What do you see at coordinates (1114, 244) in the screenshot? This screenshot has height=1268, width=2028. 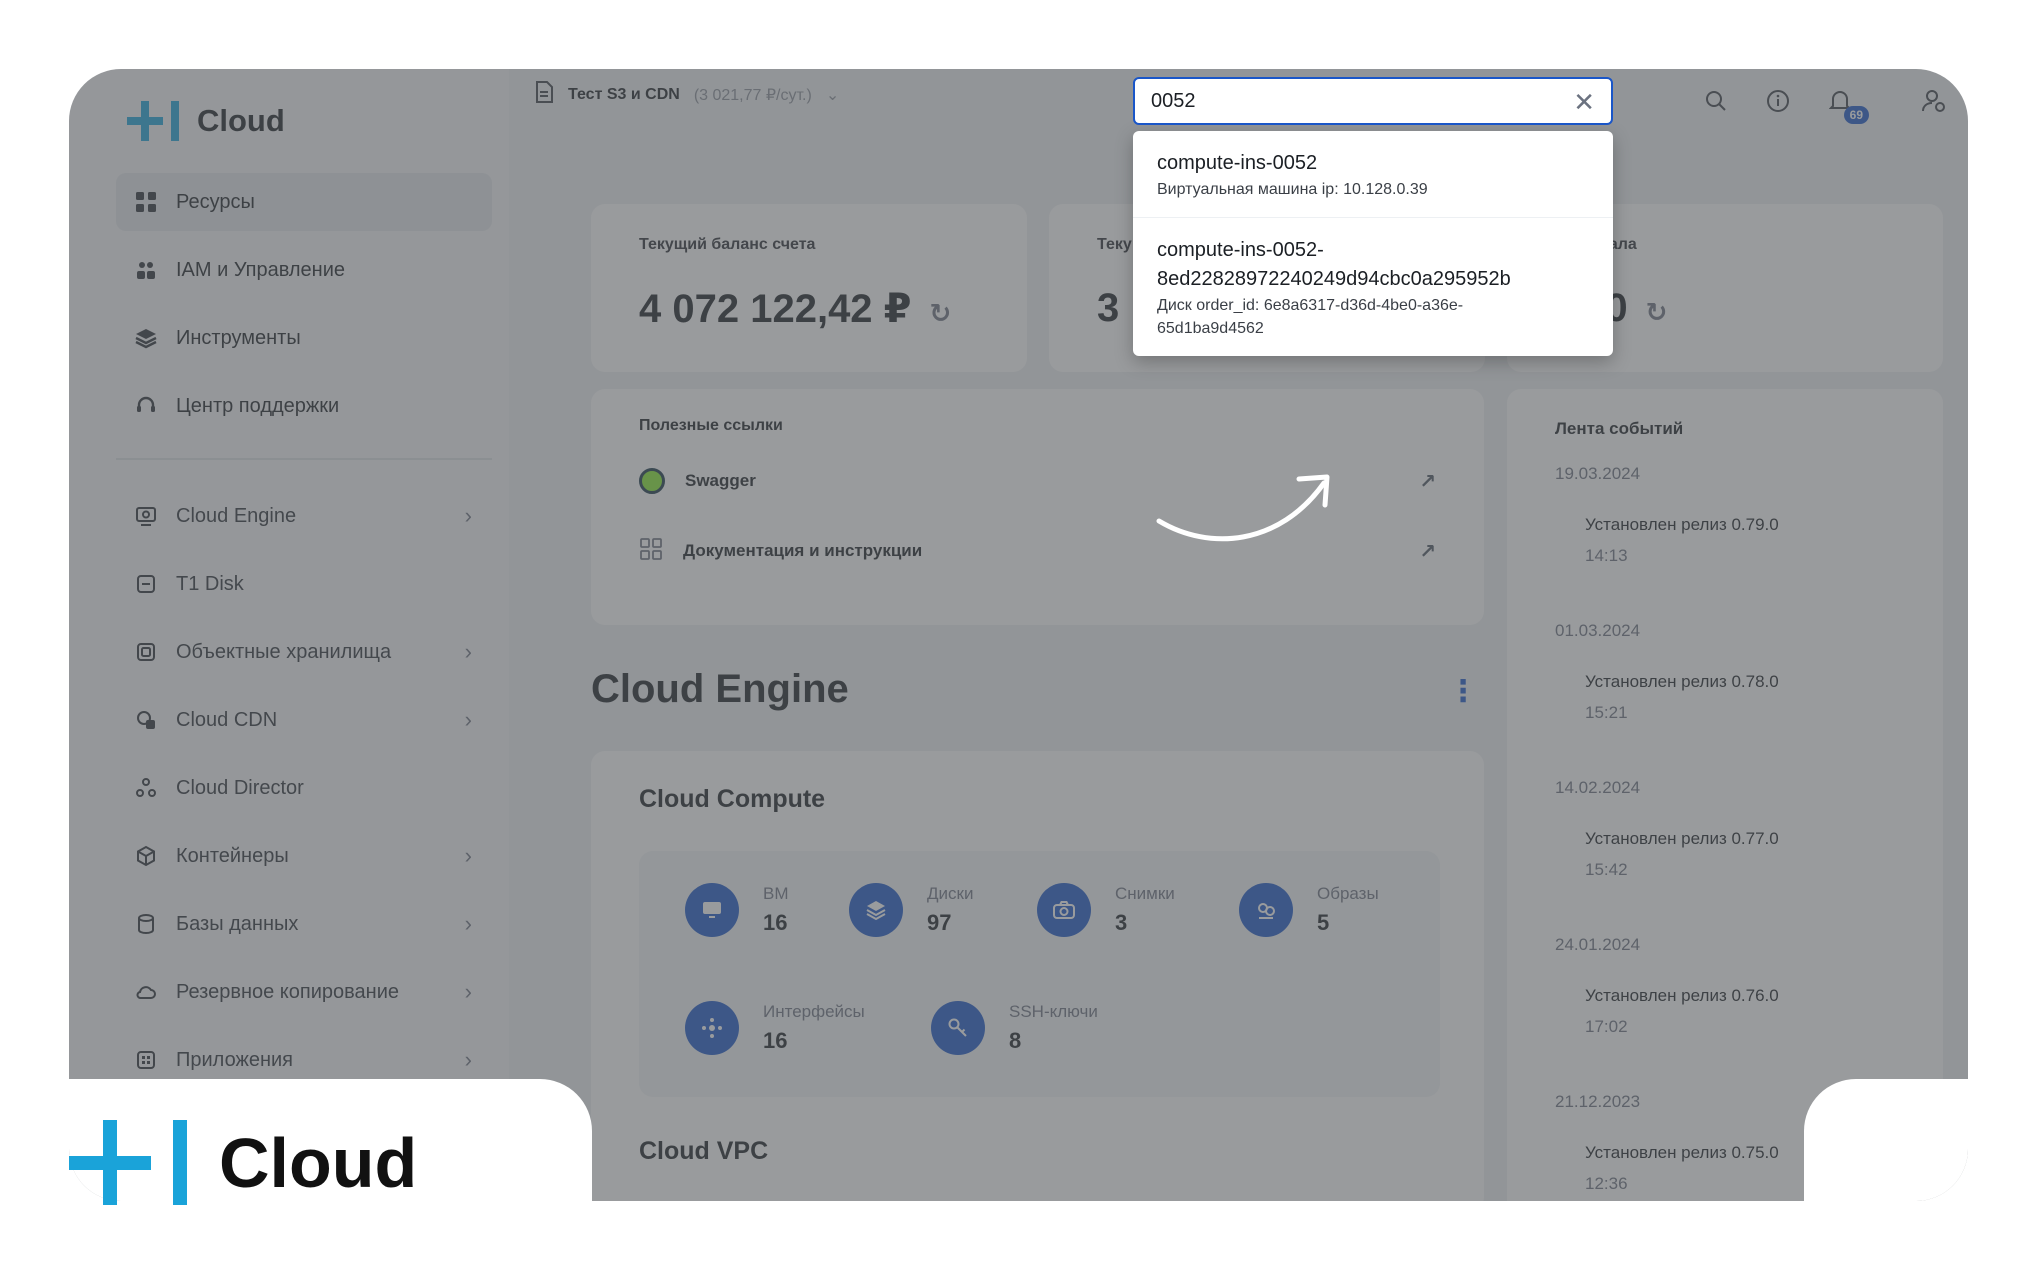 I see `second-stat-label: Теку` at bounding box center [1114, 244].